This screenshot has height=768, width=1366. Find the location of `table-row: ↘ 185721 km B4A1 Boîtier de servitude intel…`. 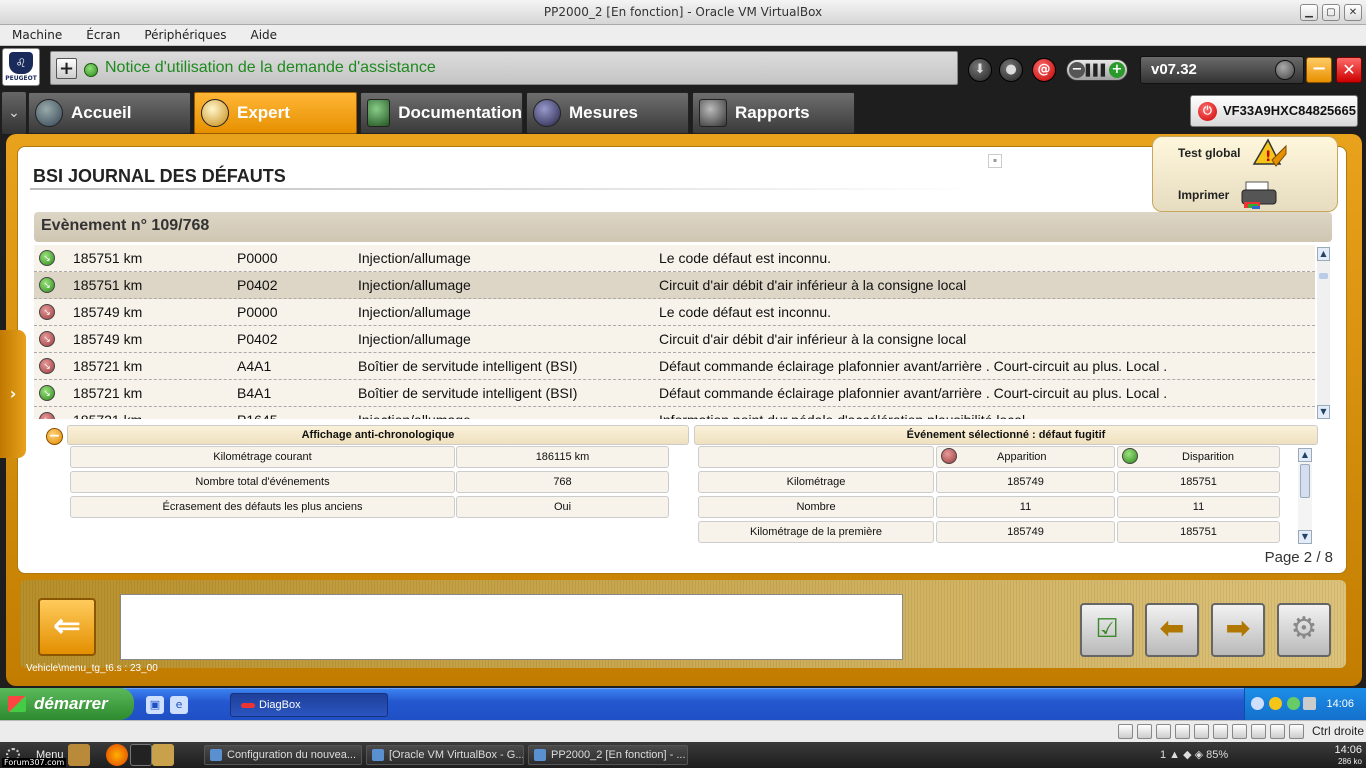

table-row: ↘ 185721 km B4A1 Boîtier de servitude intel… is located at coordinates (674, 393).